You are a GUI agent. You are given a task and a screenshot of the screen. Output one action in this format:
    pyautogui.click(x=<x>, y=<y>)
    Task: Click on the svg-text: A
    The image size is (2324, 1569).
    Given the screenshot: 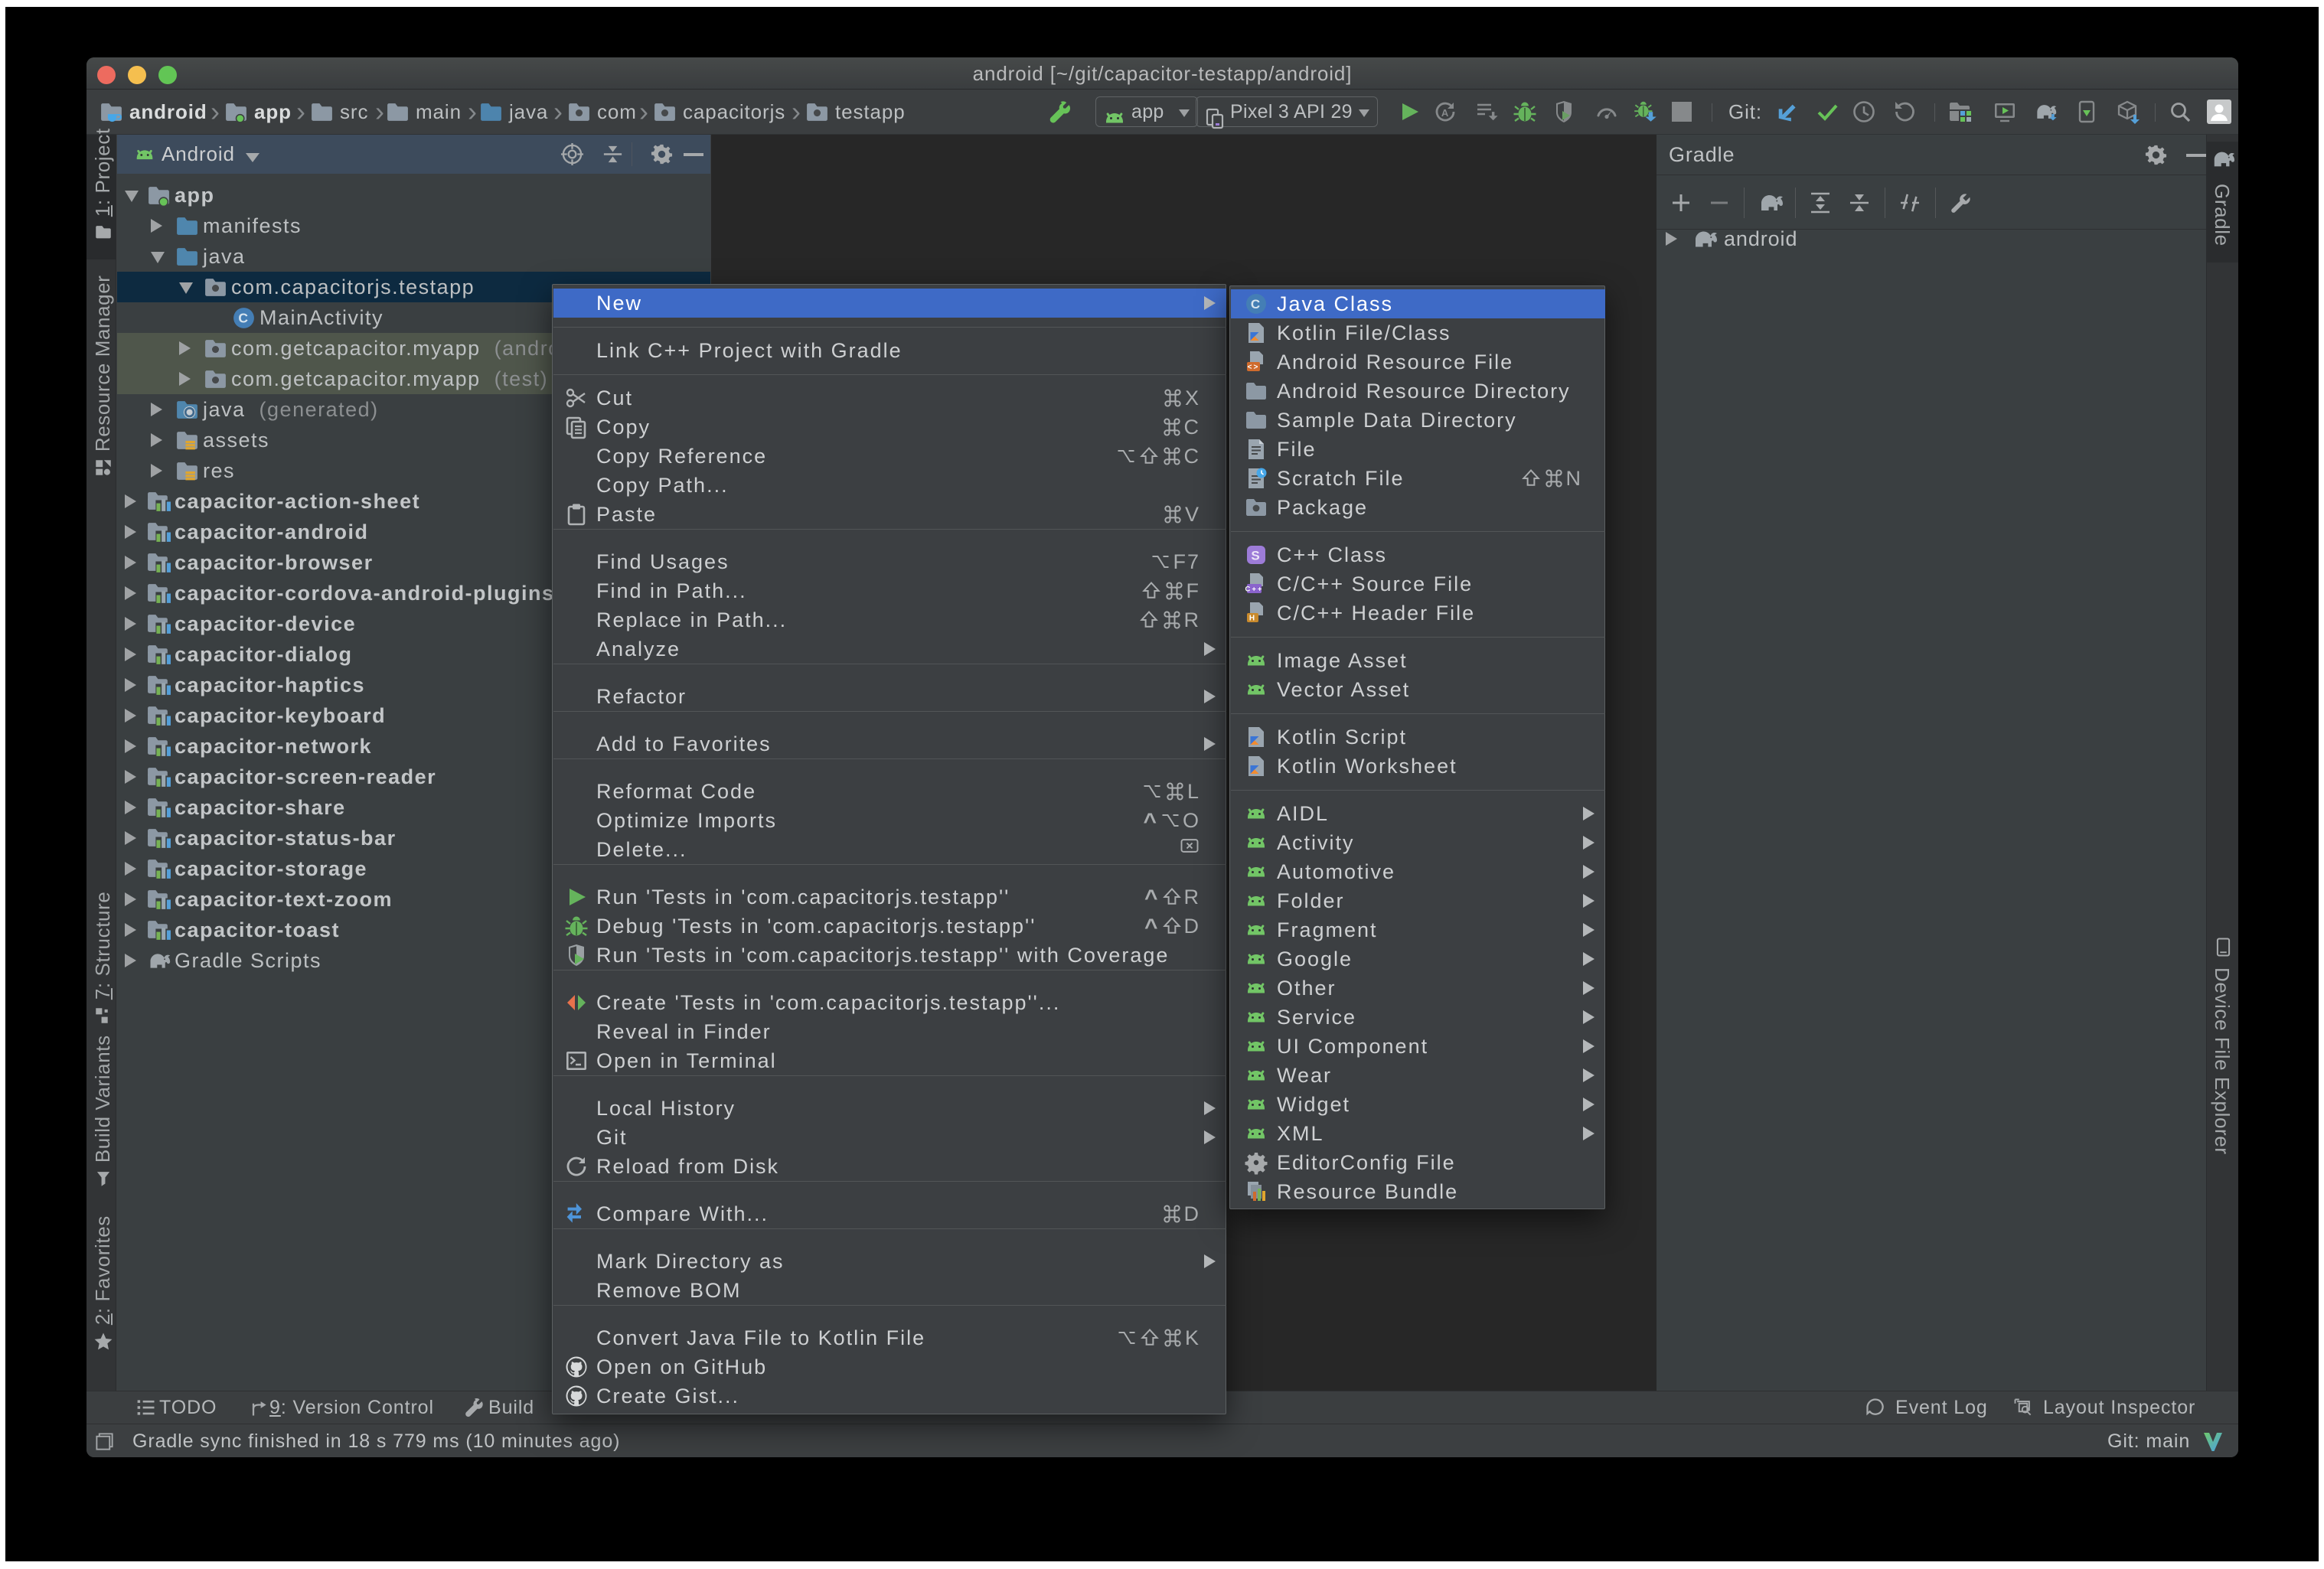 What is the action you would take?
    pyautogui.click(x=1445, y=113)
    